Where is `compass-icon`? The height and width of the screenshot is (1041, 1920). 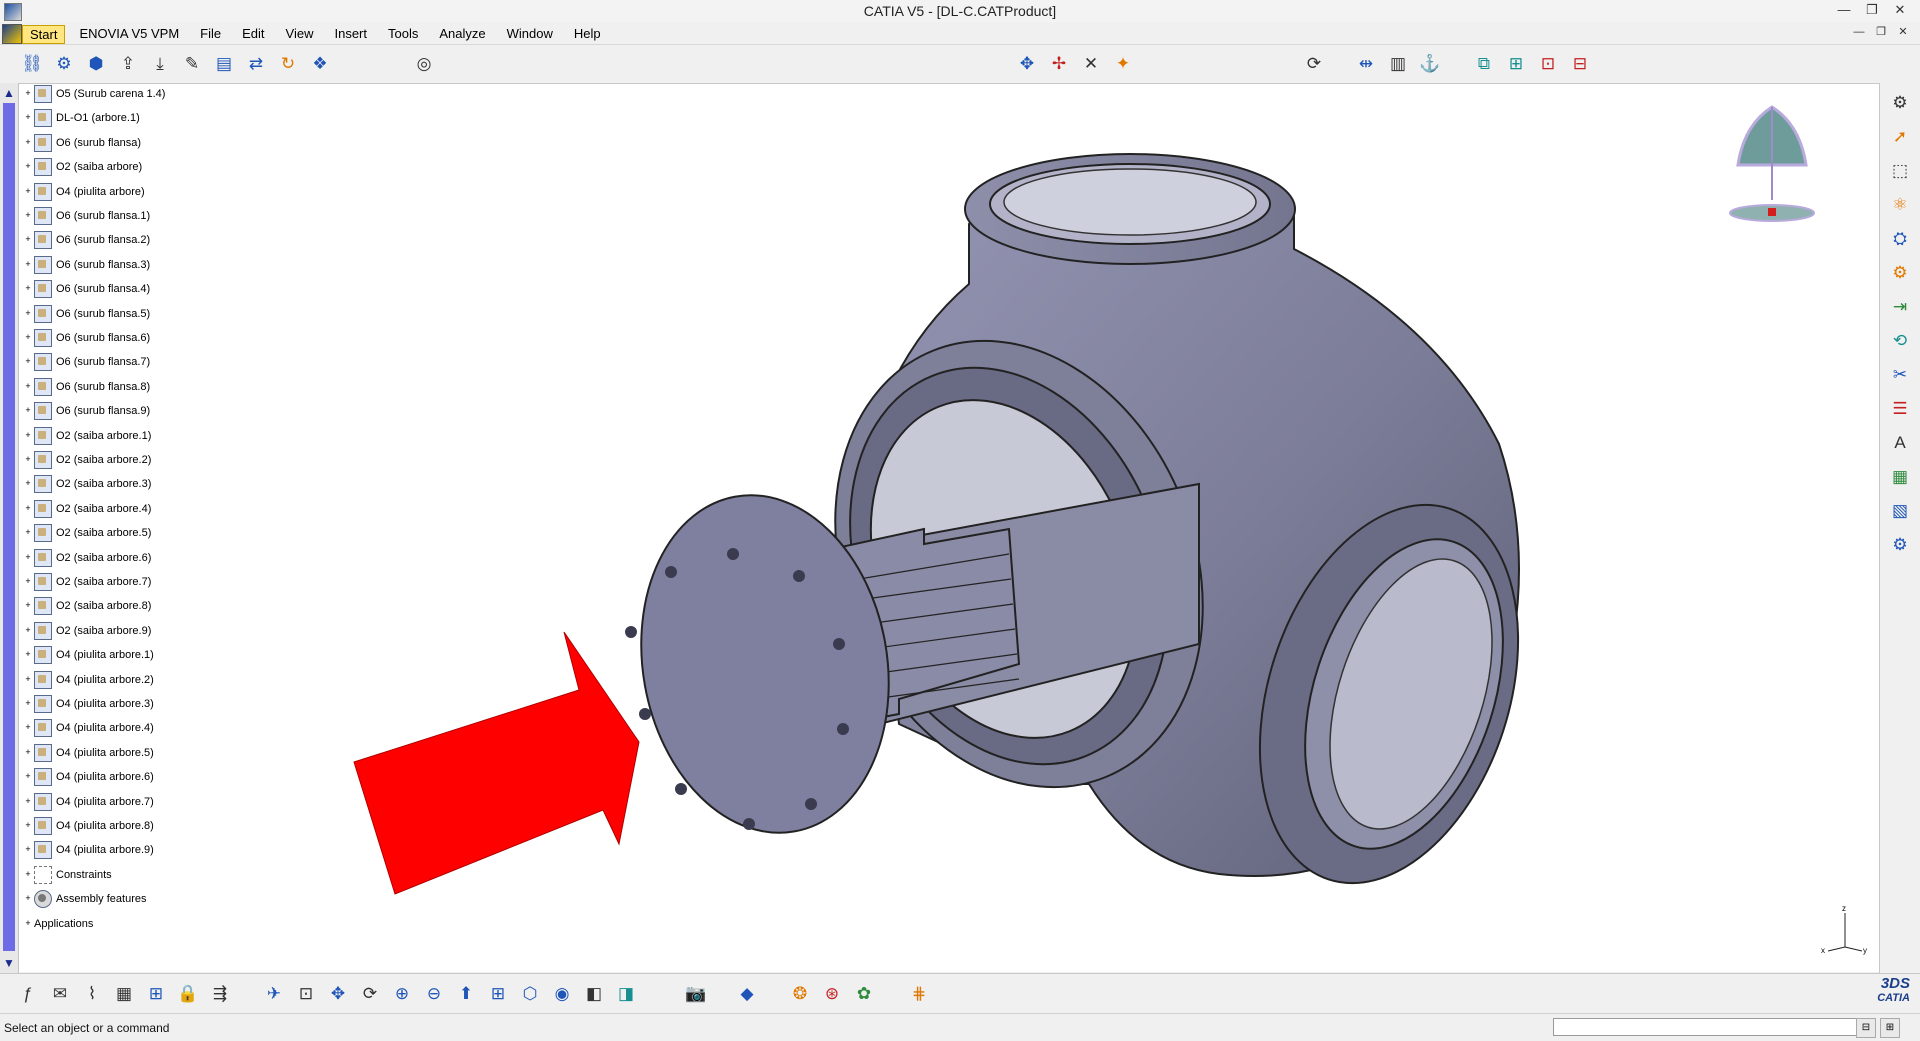 compass-icon is located at coordinates (1772, 165).